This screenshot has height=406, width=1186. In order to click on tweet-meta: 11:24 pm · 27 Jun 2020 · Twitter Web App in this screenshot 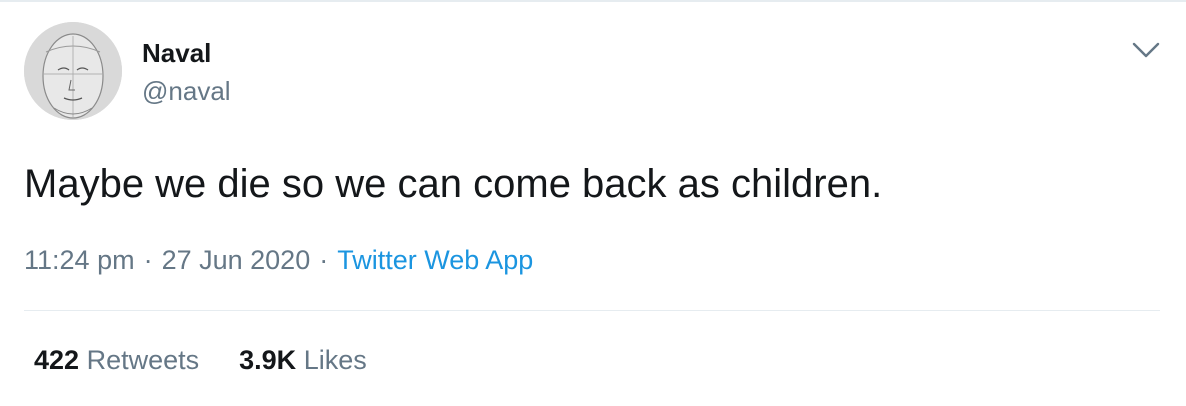, I will do `click(278, 260)`.